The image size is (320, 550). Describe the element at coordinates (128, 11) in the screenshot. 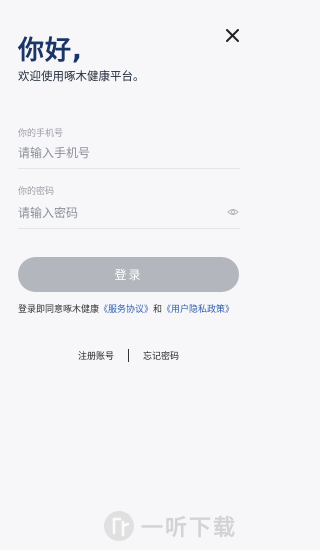

I see `status-bar` at that location.